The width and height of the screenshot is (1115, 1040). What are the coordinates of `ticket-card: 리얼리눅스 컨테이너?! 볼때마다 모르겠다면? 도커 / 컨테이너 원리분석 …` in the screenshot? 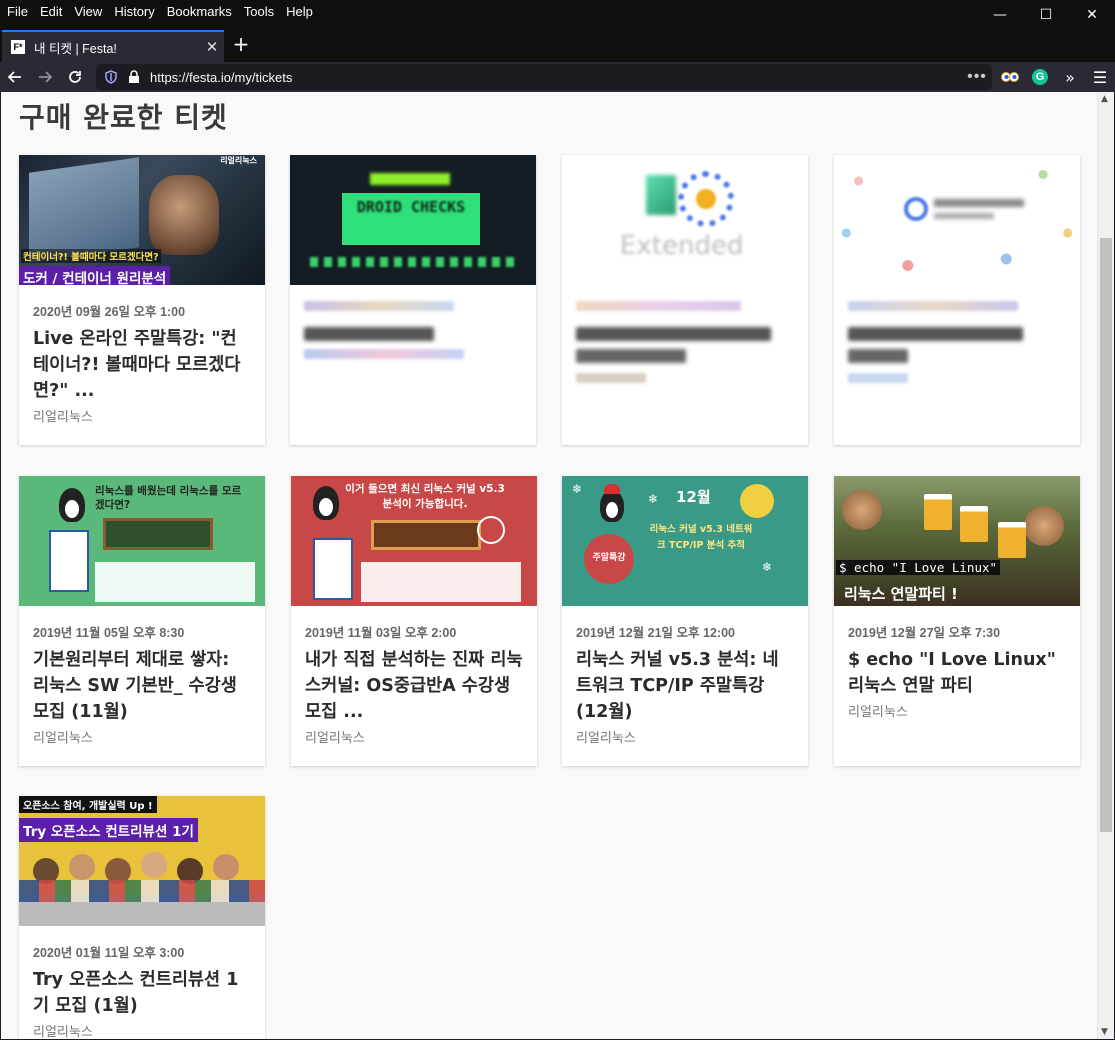 It's located at (142, 300).